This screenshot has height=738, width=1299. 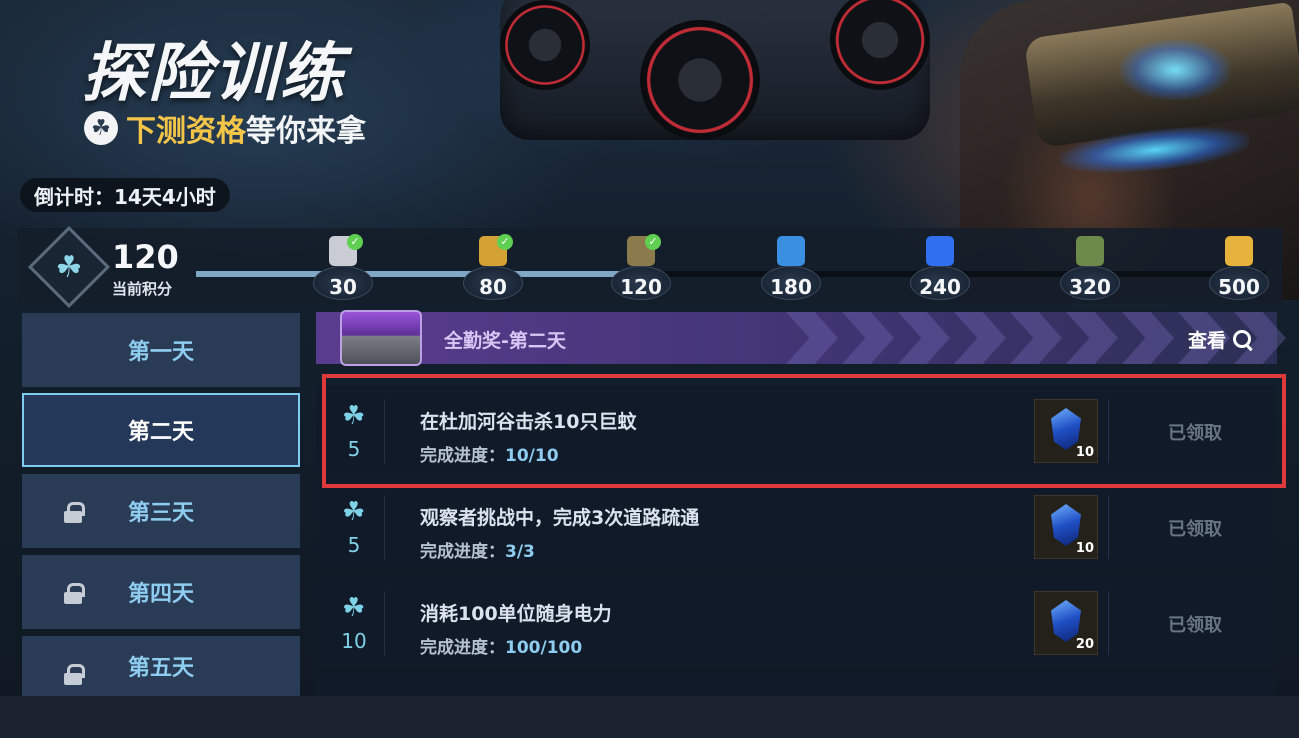 What do you see at coordinates (142, 289) in the screenshot?
I see `current-score-label: 当前积分` at bounding box center [142, 289].